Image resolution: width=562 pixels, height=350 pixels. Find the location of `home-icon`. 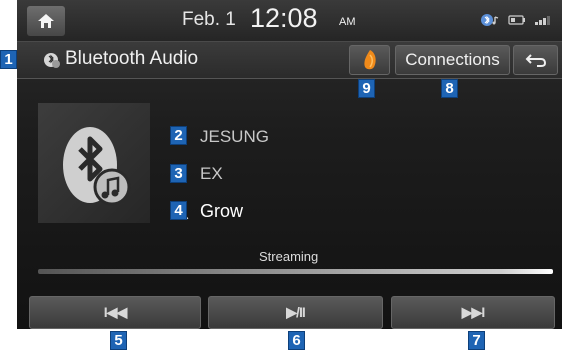

home-icon is located at coordinates (46, 21).